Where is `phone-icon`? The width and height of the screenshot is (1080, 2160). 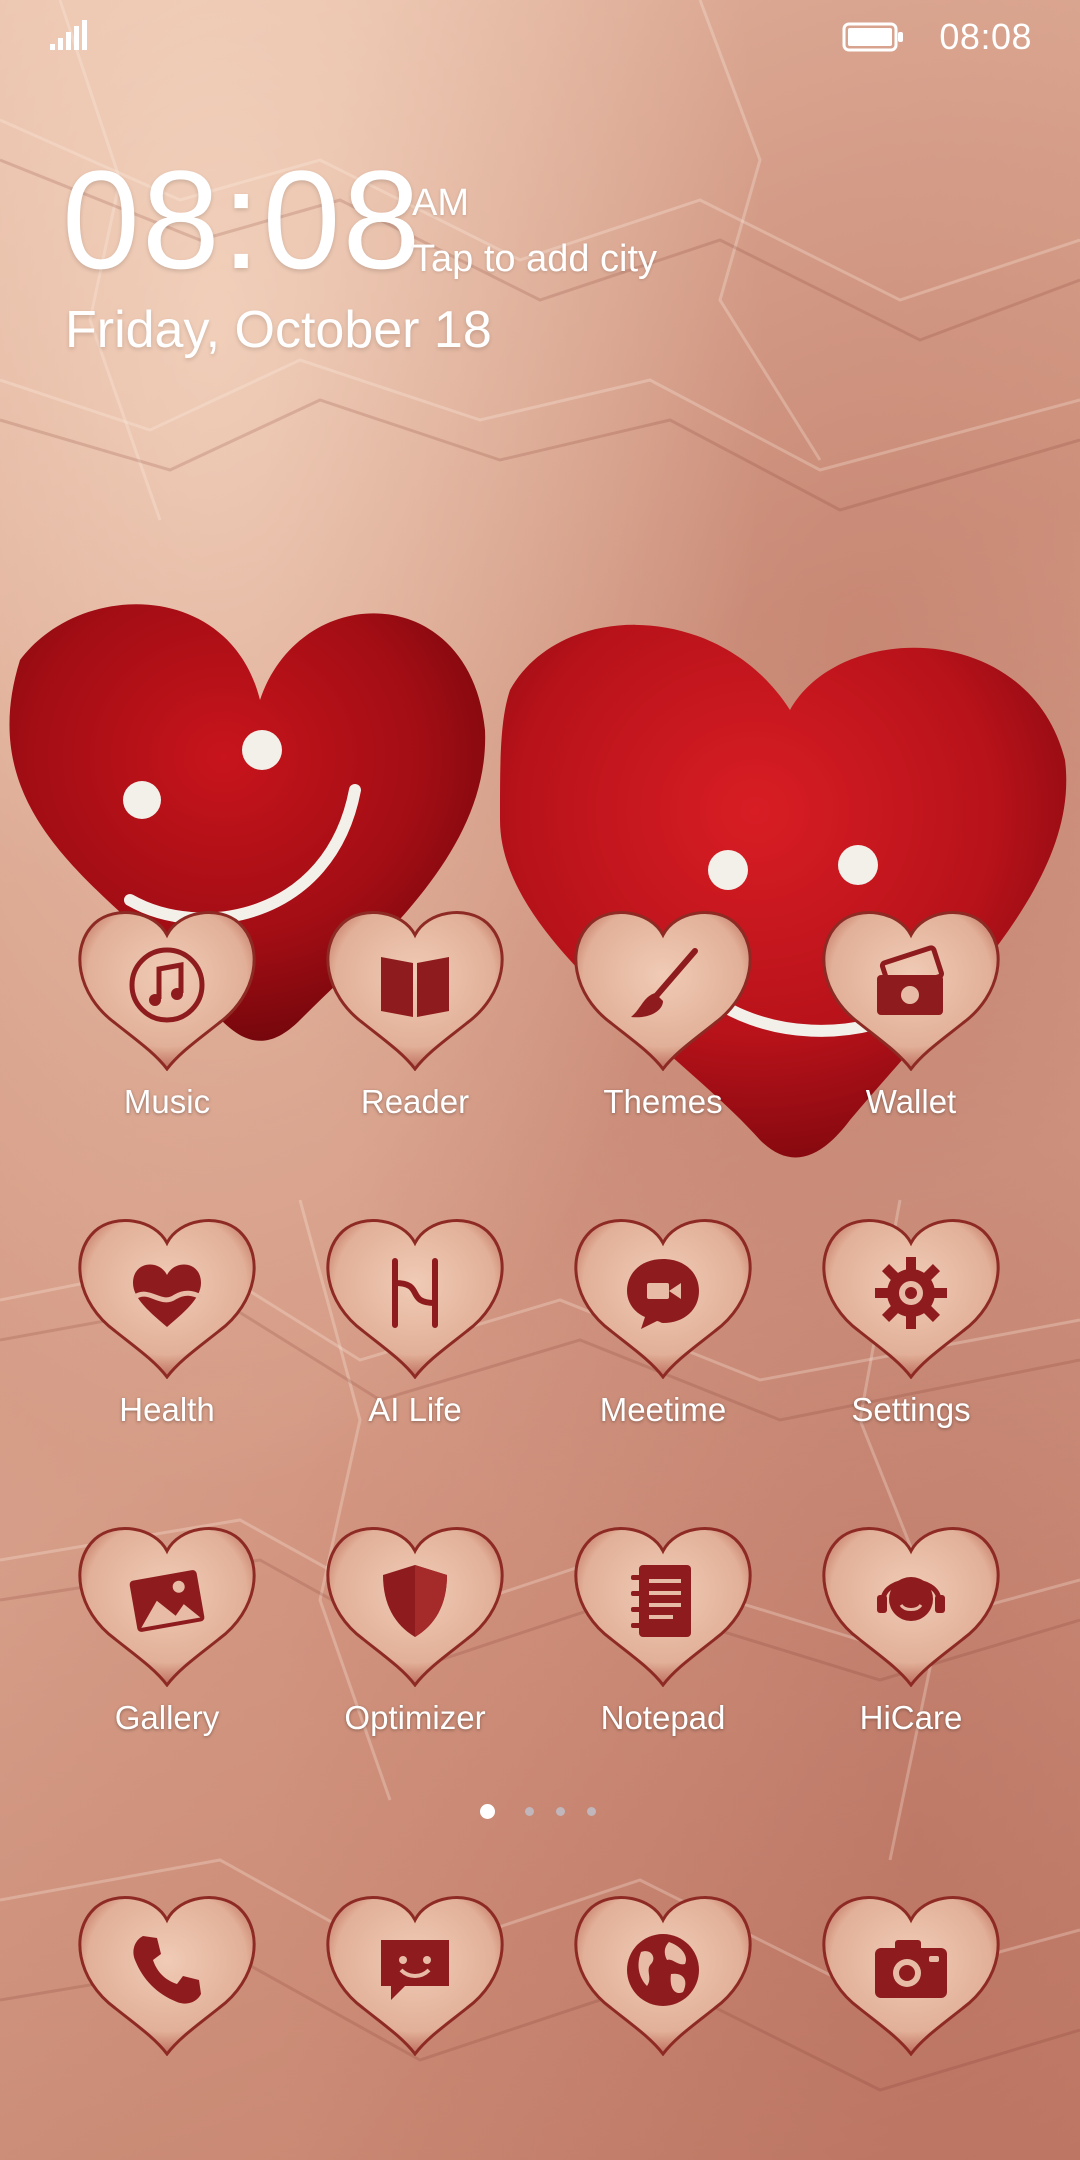 phone-icon is located at coordinates (167, 1970).